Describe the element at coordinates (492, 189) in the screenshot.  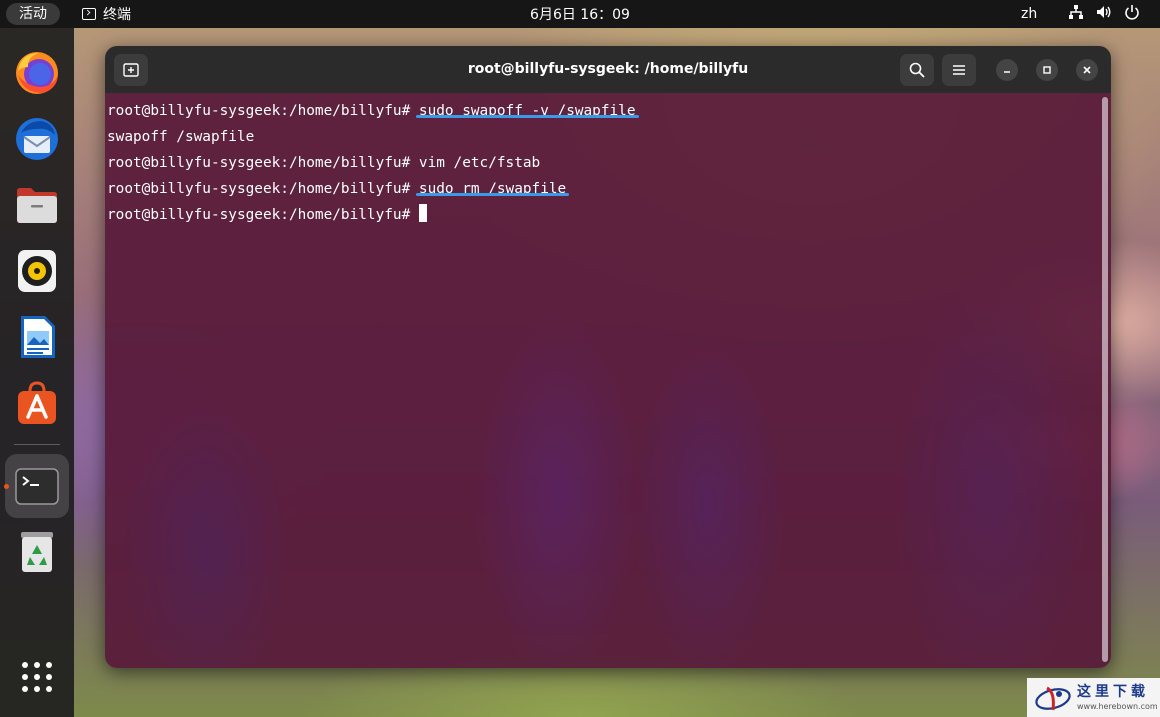
I see `highlighted-command: sudo rm /swapfile` at that location.